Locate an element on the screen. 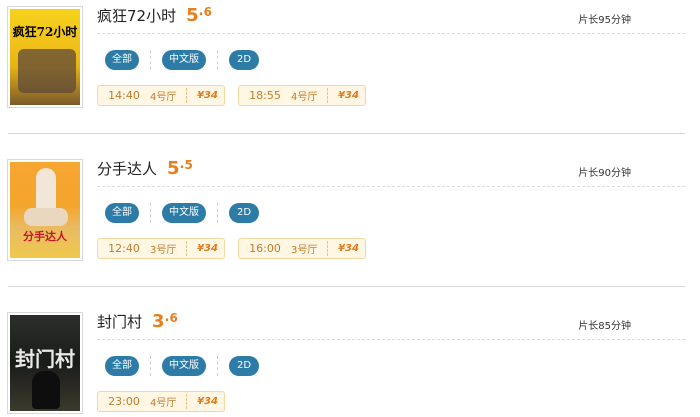  movie-title-row: 疯狂72小时 5 . 6 is located at coordinates (154, 17).